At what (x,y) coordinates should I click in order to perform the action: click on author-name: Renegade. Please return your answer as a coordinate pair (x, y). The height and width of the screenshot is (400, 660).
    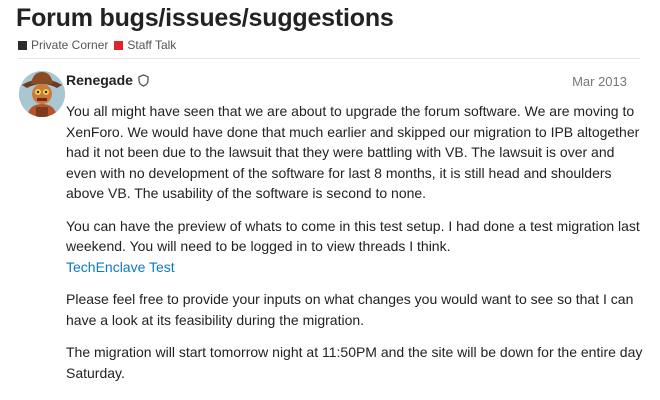
    Looking at the image, I should click on (99, 80).